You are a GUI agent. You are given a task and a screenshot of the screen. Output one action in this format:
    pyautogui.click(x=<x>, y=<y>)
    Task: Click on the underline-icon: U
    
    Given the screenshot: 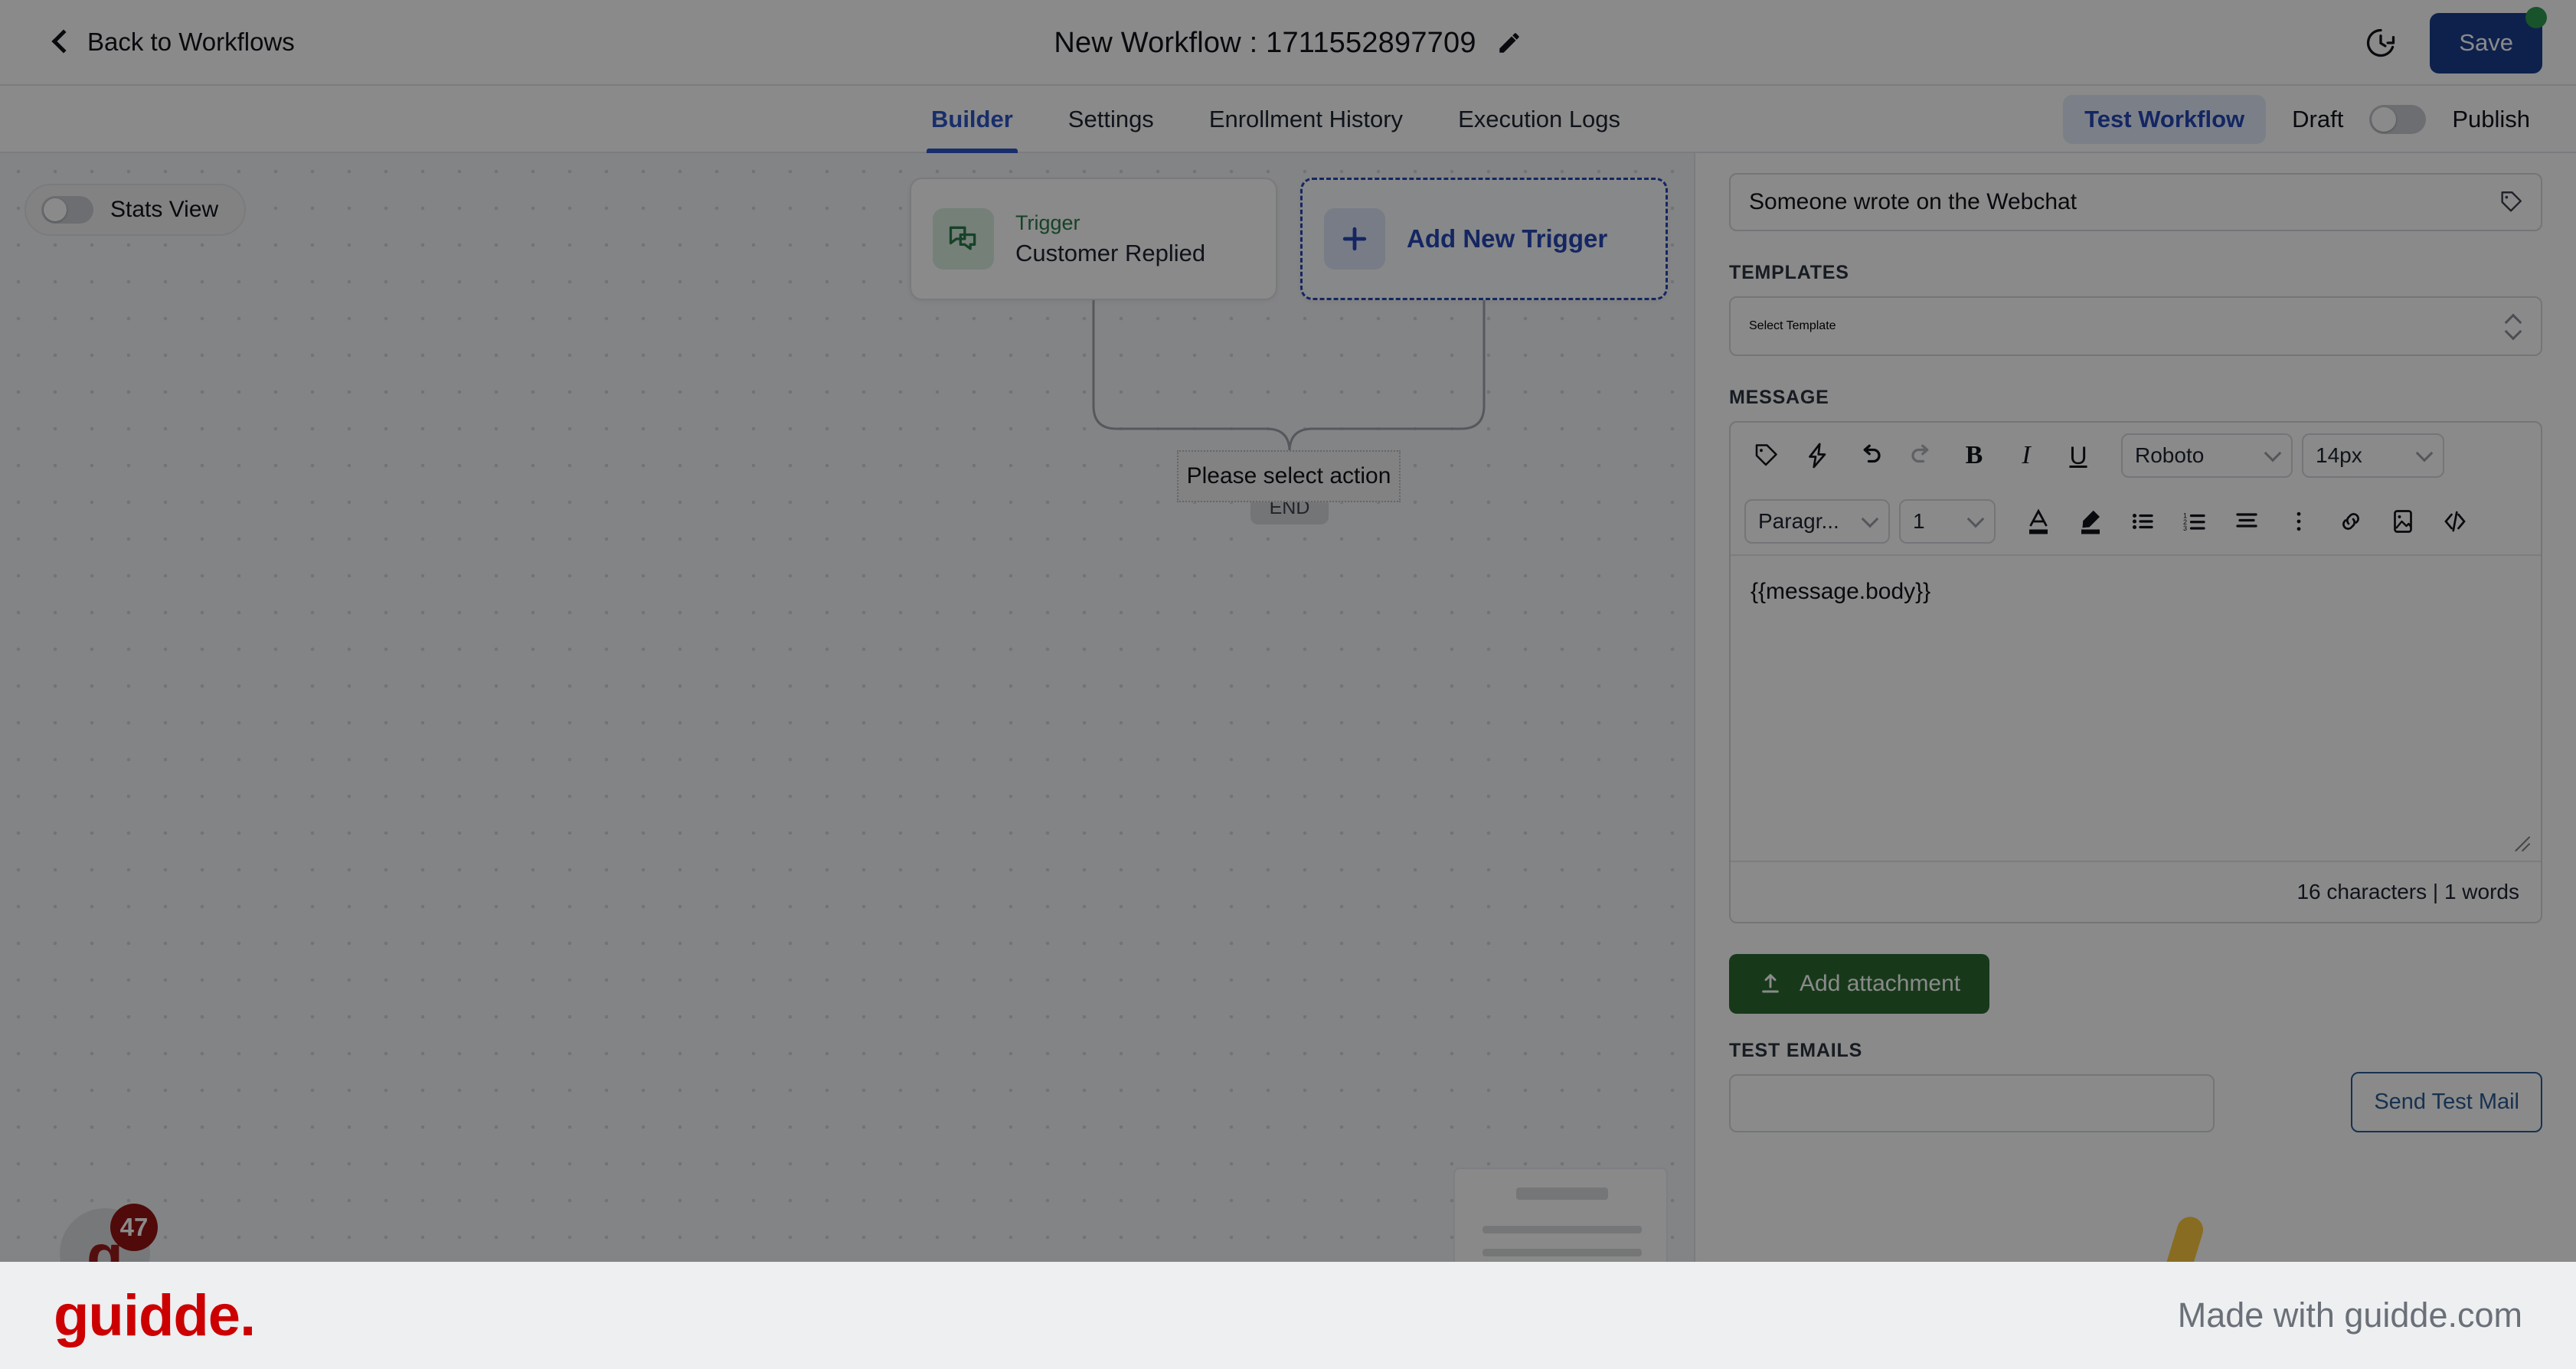 What is the action you would take?
    pyautogui.click(x=2078, y=455)
    